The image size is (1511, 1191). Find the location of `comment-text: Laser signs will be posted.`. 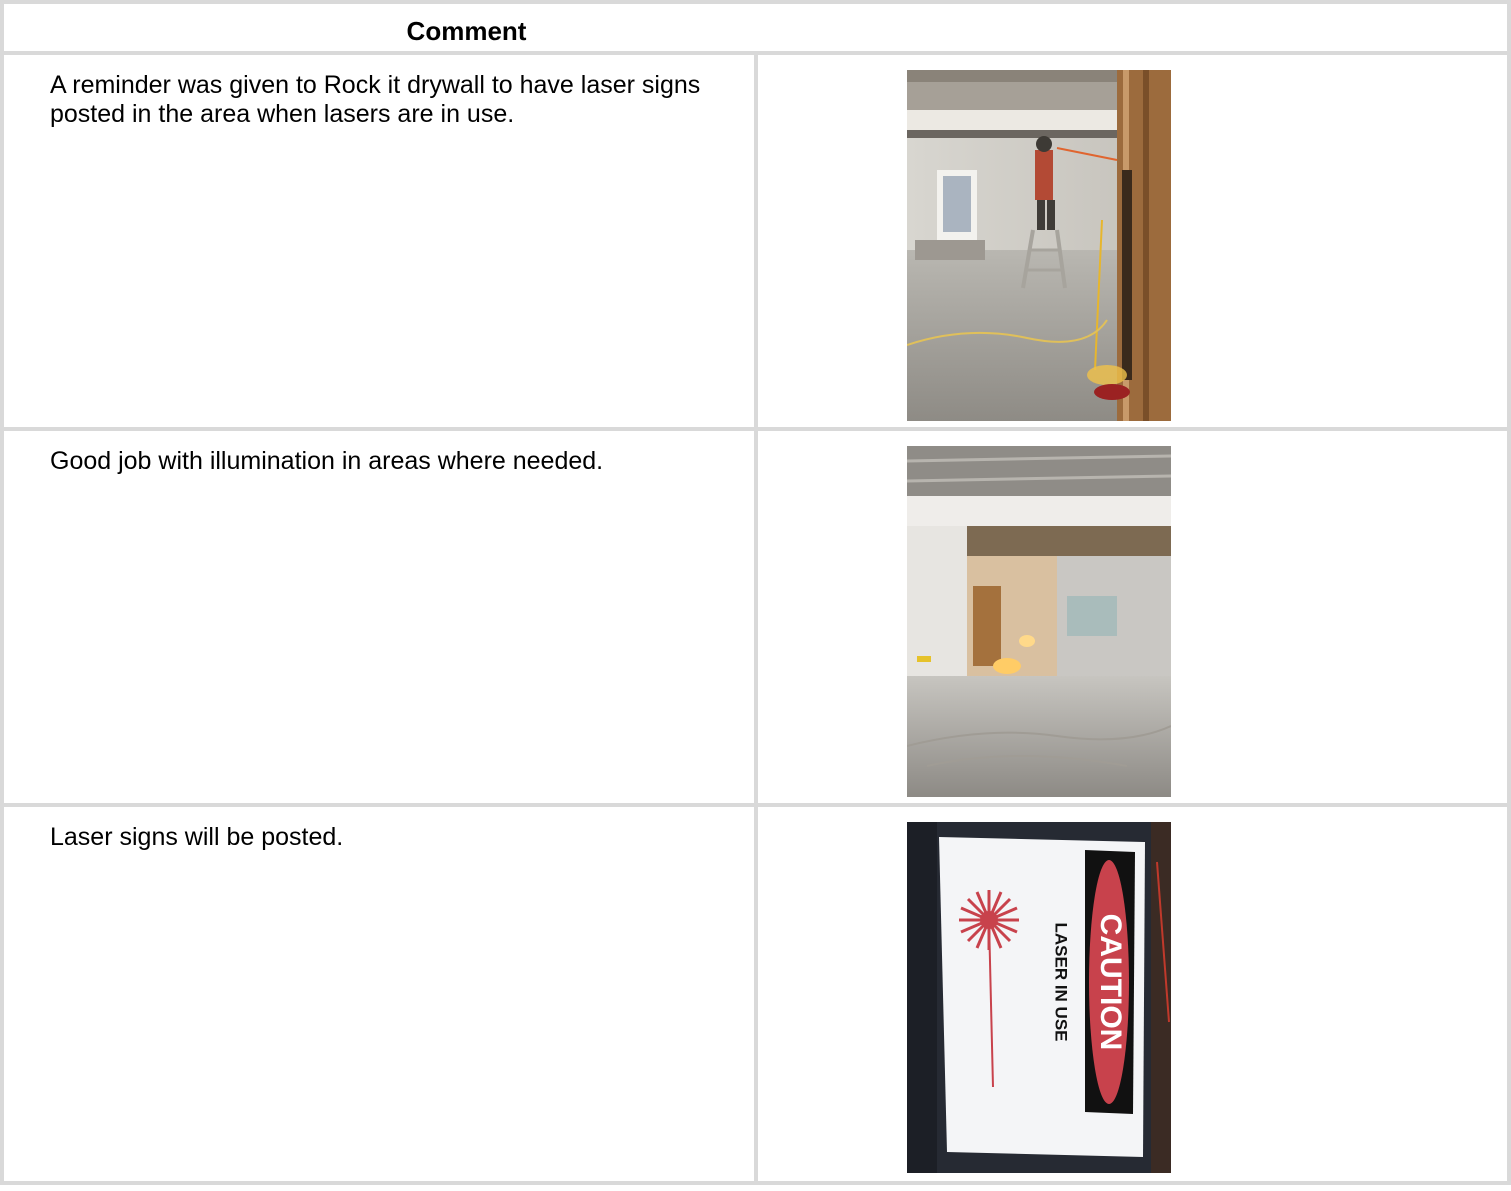

comment-text: Laser signs will be posted. is located at coordinates (197, 837).